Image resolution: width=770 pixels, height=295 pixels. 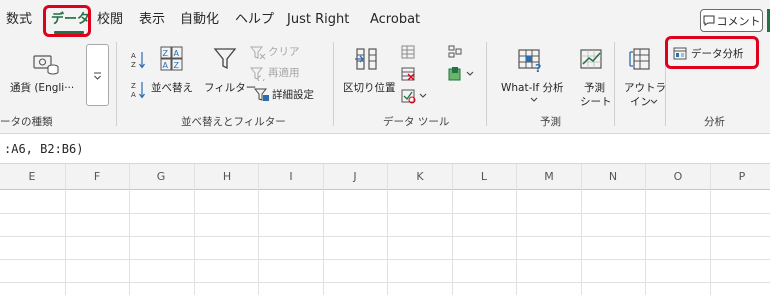 What do you see at coordinates (67, 21) in the screenshot?
I see `data-tab-highlight` at bounding box center [67, 21].